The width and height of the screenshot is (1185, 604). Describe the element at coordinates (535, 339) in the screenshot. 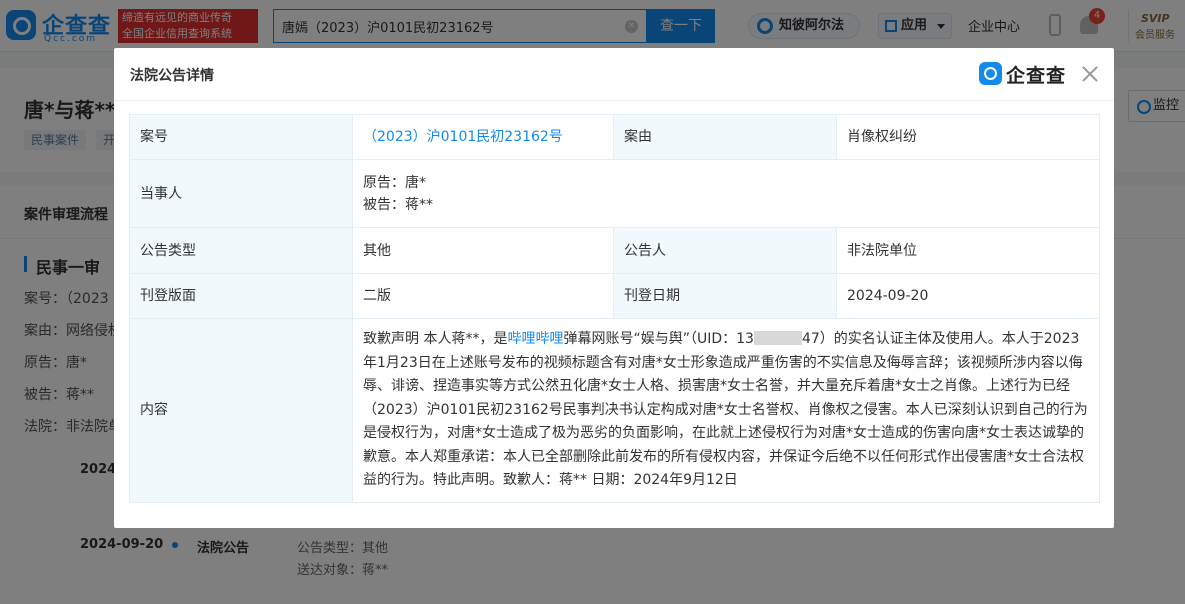

I see `platform-link: 哔哩哔哩` at that location.